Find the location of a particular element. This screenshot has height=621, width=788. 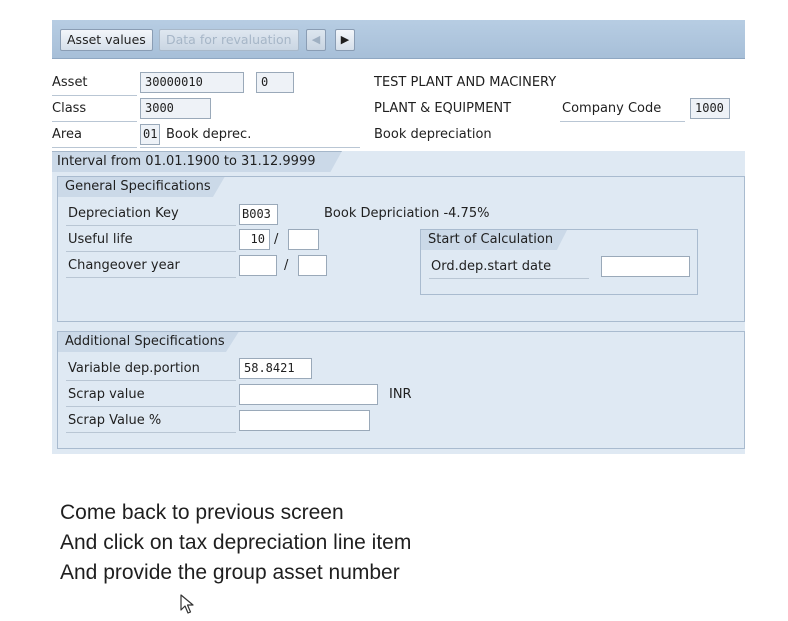

asset-label: Asset is located at coordinates (70, 82).